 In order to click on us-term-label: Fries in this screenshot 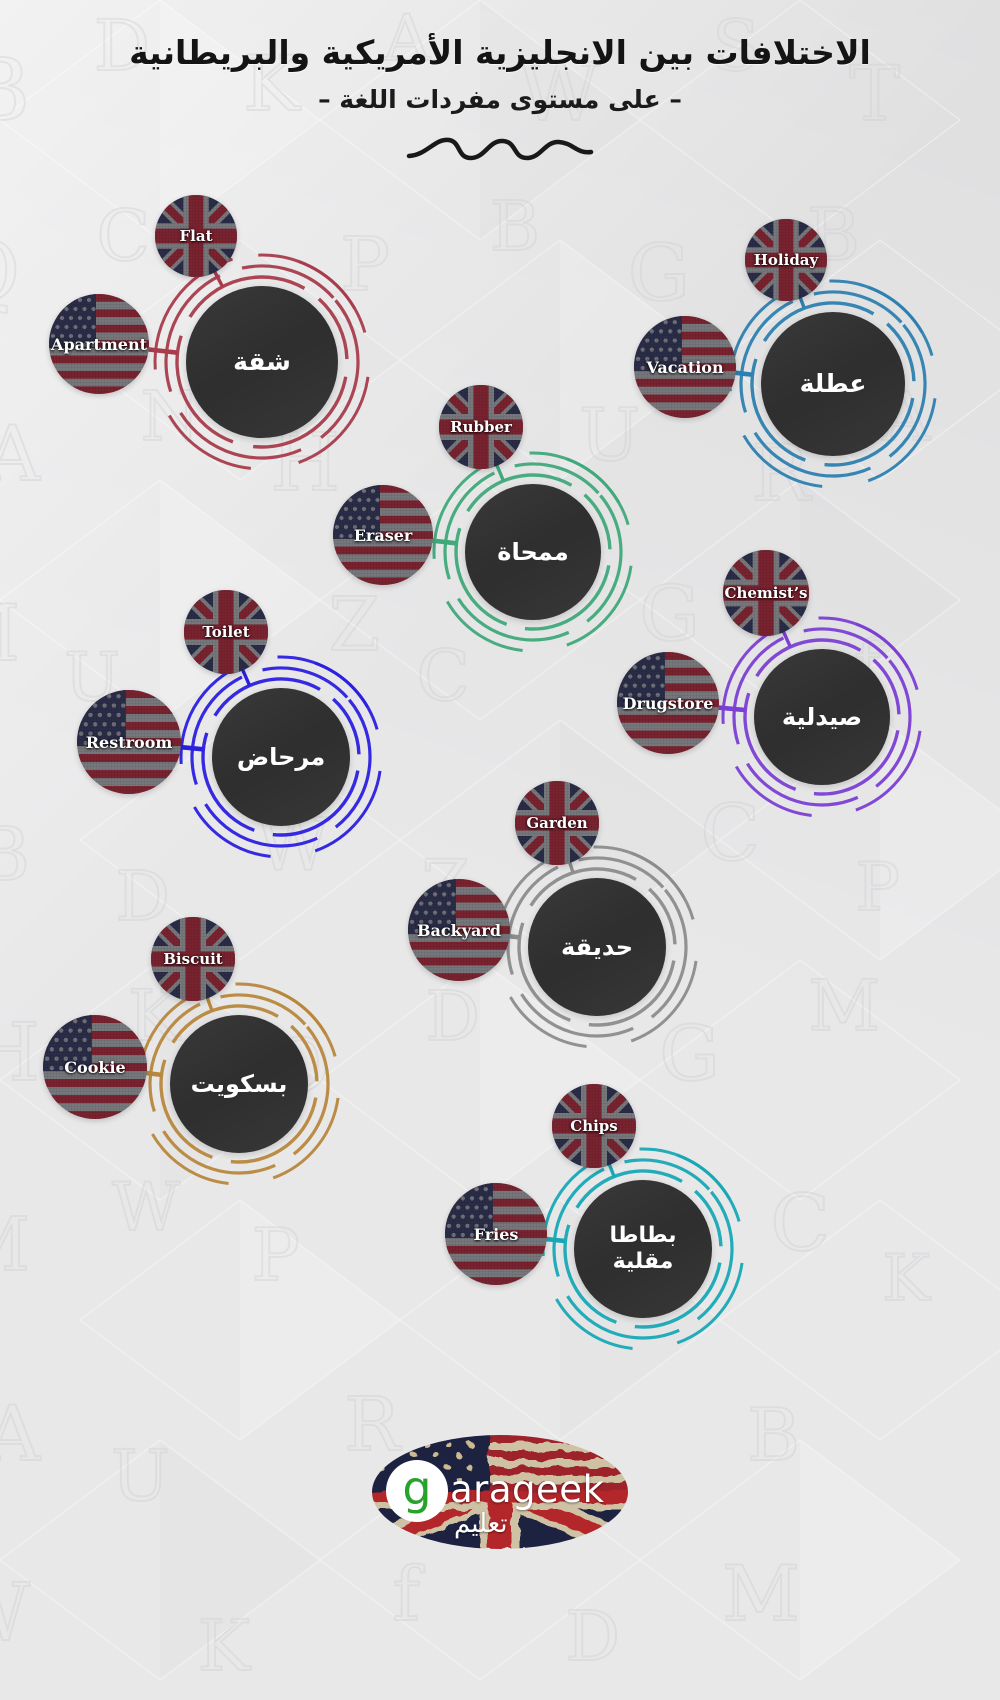, I will do `click(496, 1234)`.